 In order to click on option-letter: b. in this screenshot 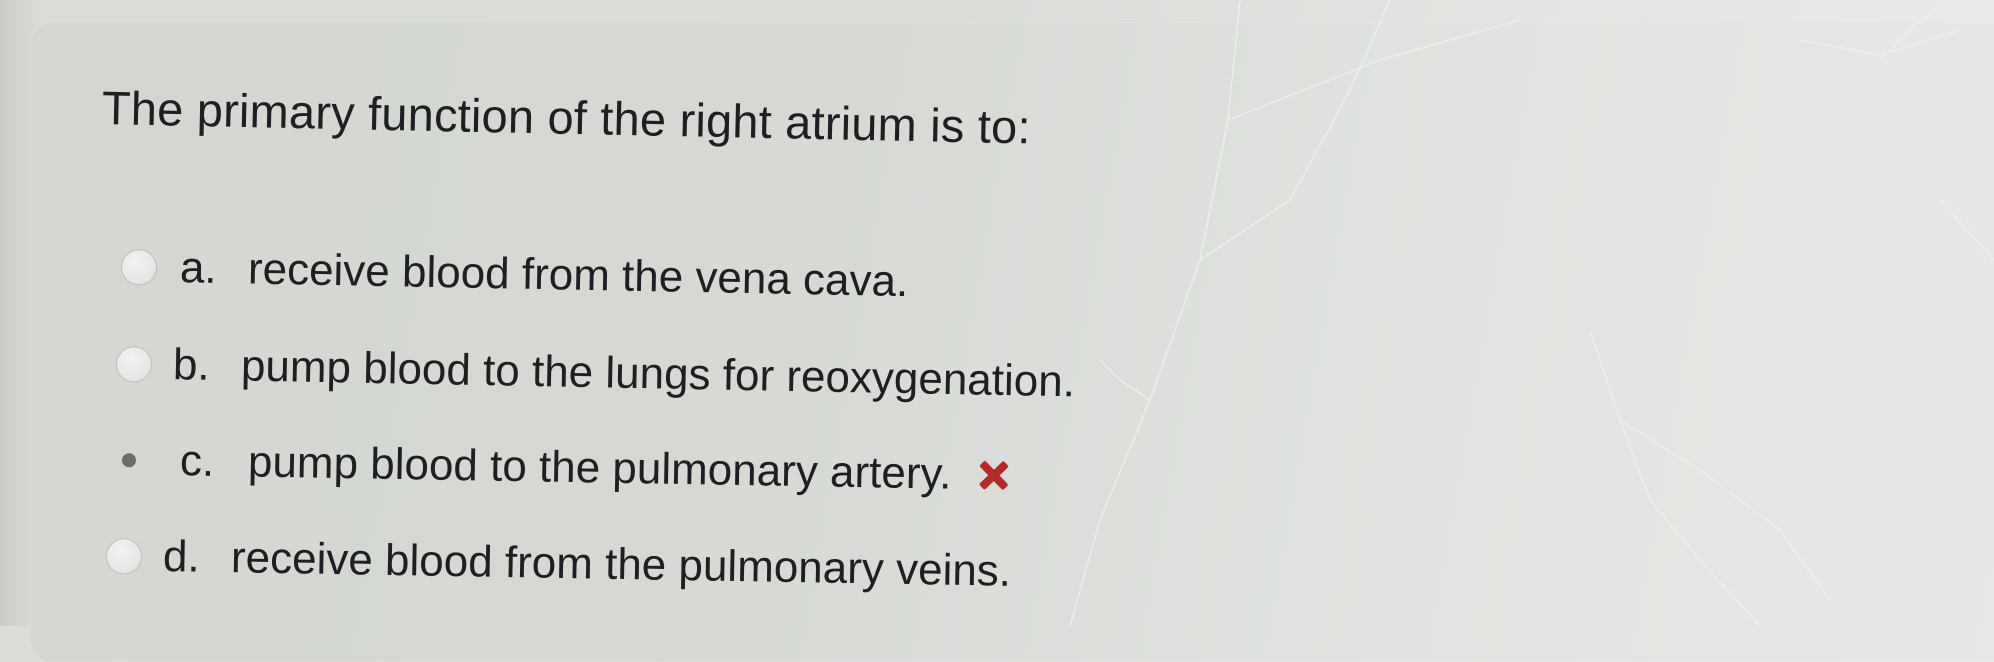, I will do `click(191, 365)`.